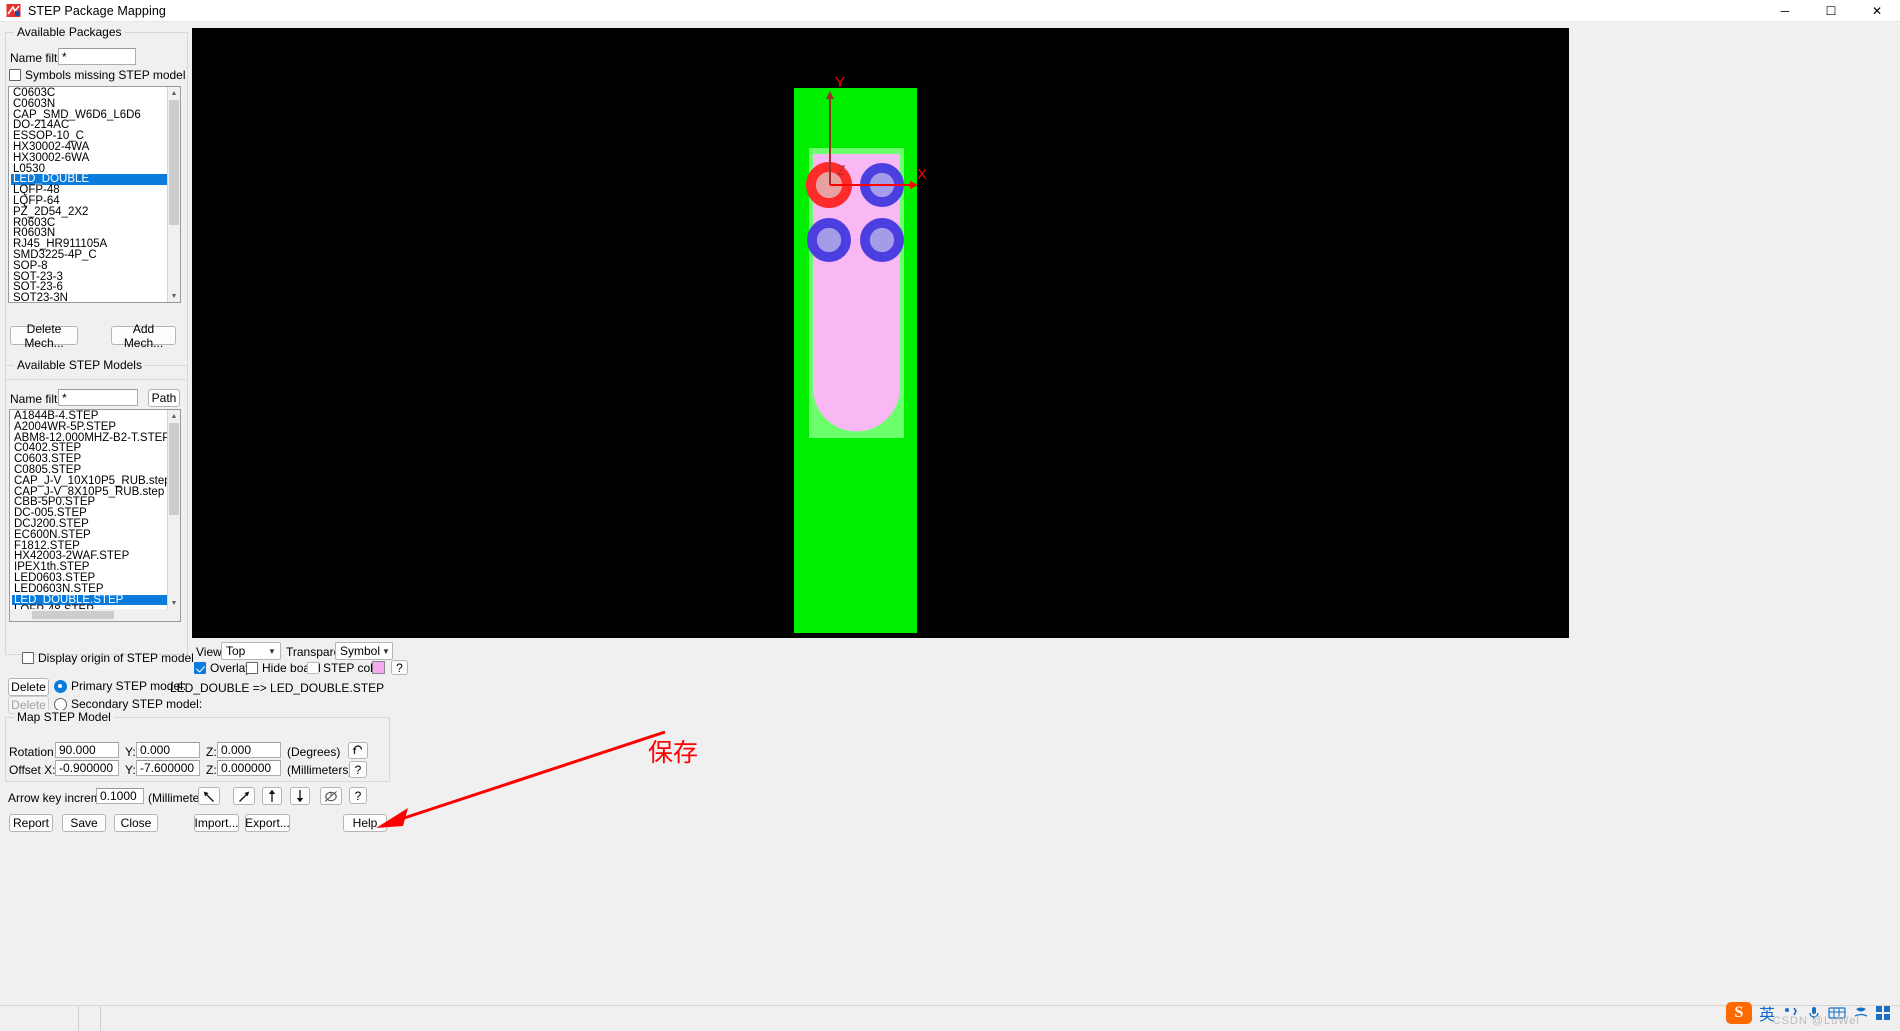 This screenshot has height=1031, width=1900. What do you see at coordinates (28, 687) in the screenshot?
I see `primary-delete-button: Delete` at bounding box center [28, 687].